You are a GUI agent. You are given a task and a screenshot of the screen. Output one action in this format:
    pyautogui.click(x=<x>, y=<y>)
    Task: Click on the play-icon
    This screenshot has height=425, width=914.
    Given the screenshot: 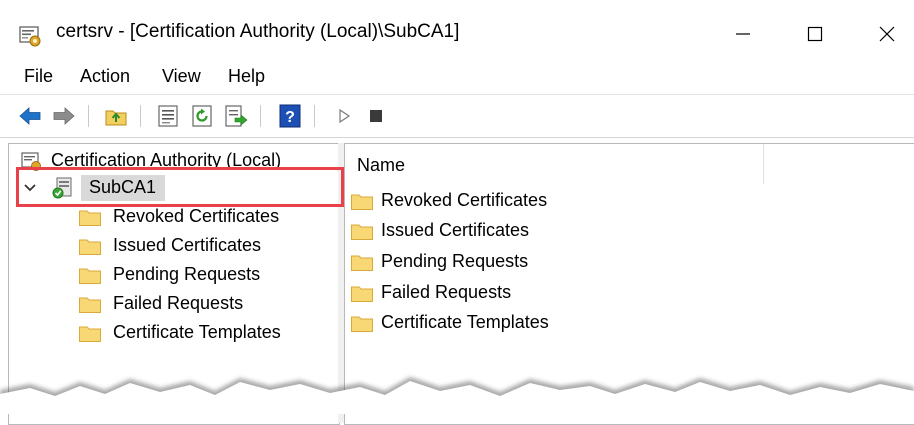 What is the action you would take?
    pyautogui.click(x=344, y=116)
    